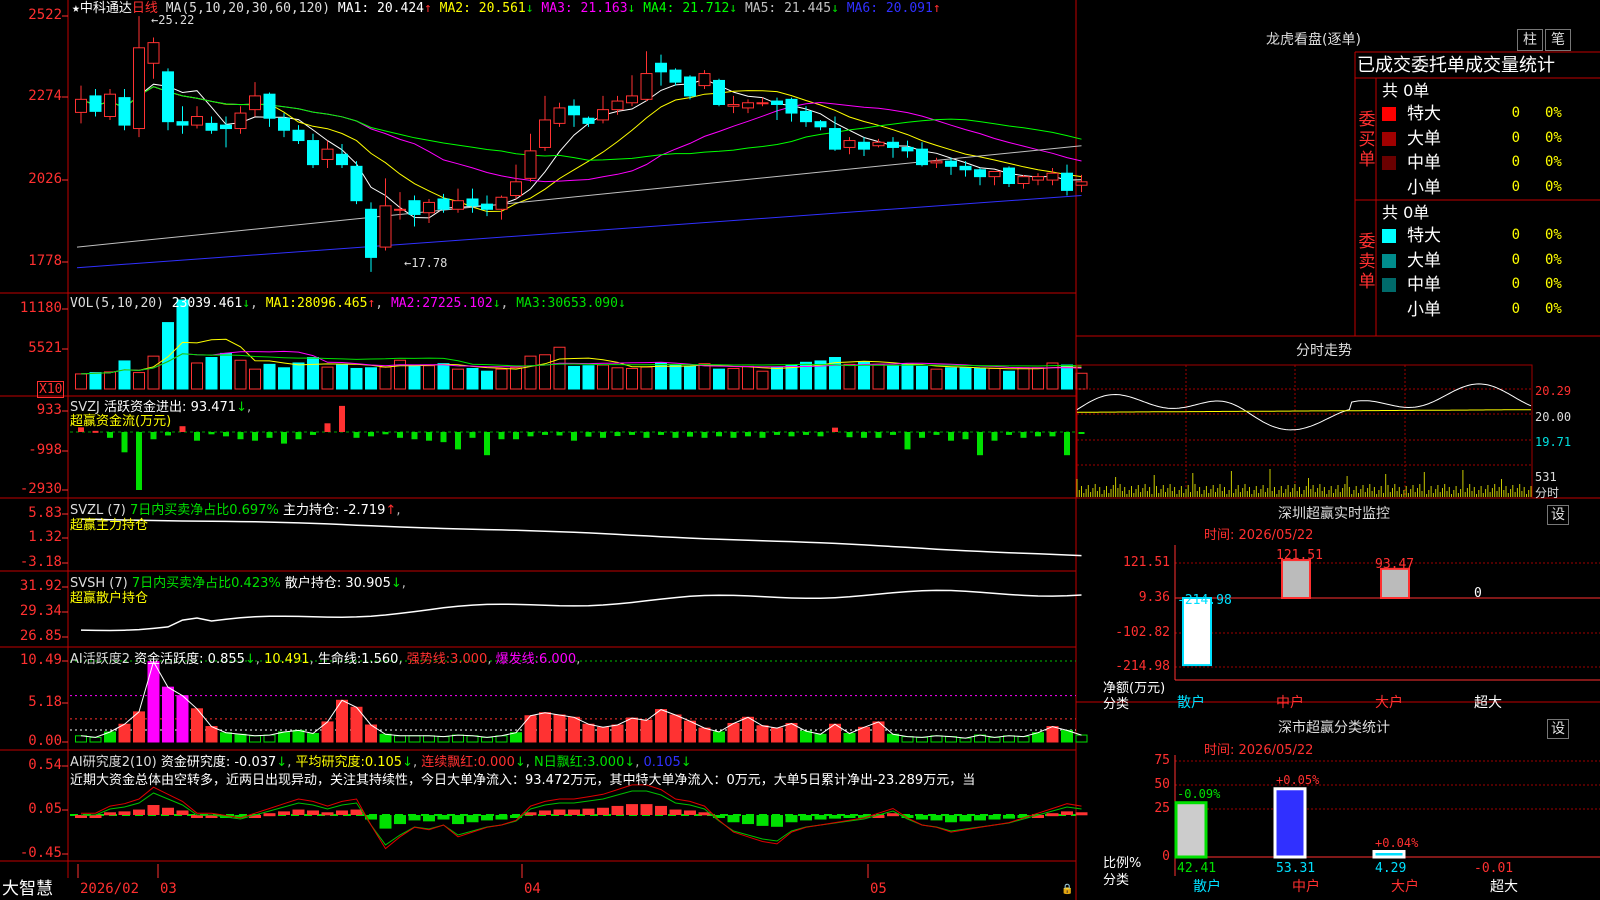 The image size is (1600, 900). I want to click on ai1-strong: 3.000, so click(469, 659).